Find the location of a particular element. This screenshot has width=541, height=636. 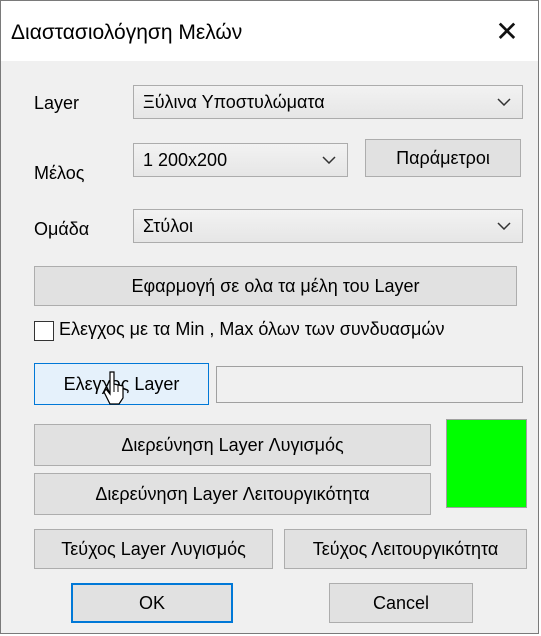

apply-all-button: Εφαρμογή σε ολα τα μέλη του Layer is located at coordinates (275, 286).